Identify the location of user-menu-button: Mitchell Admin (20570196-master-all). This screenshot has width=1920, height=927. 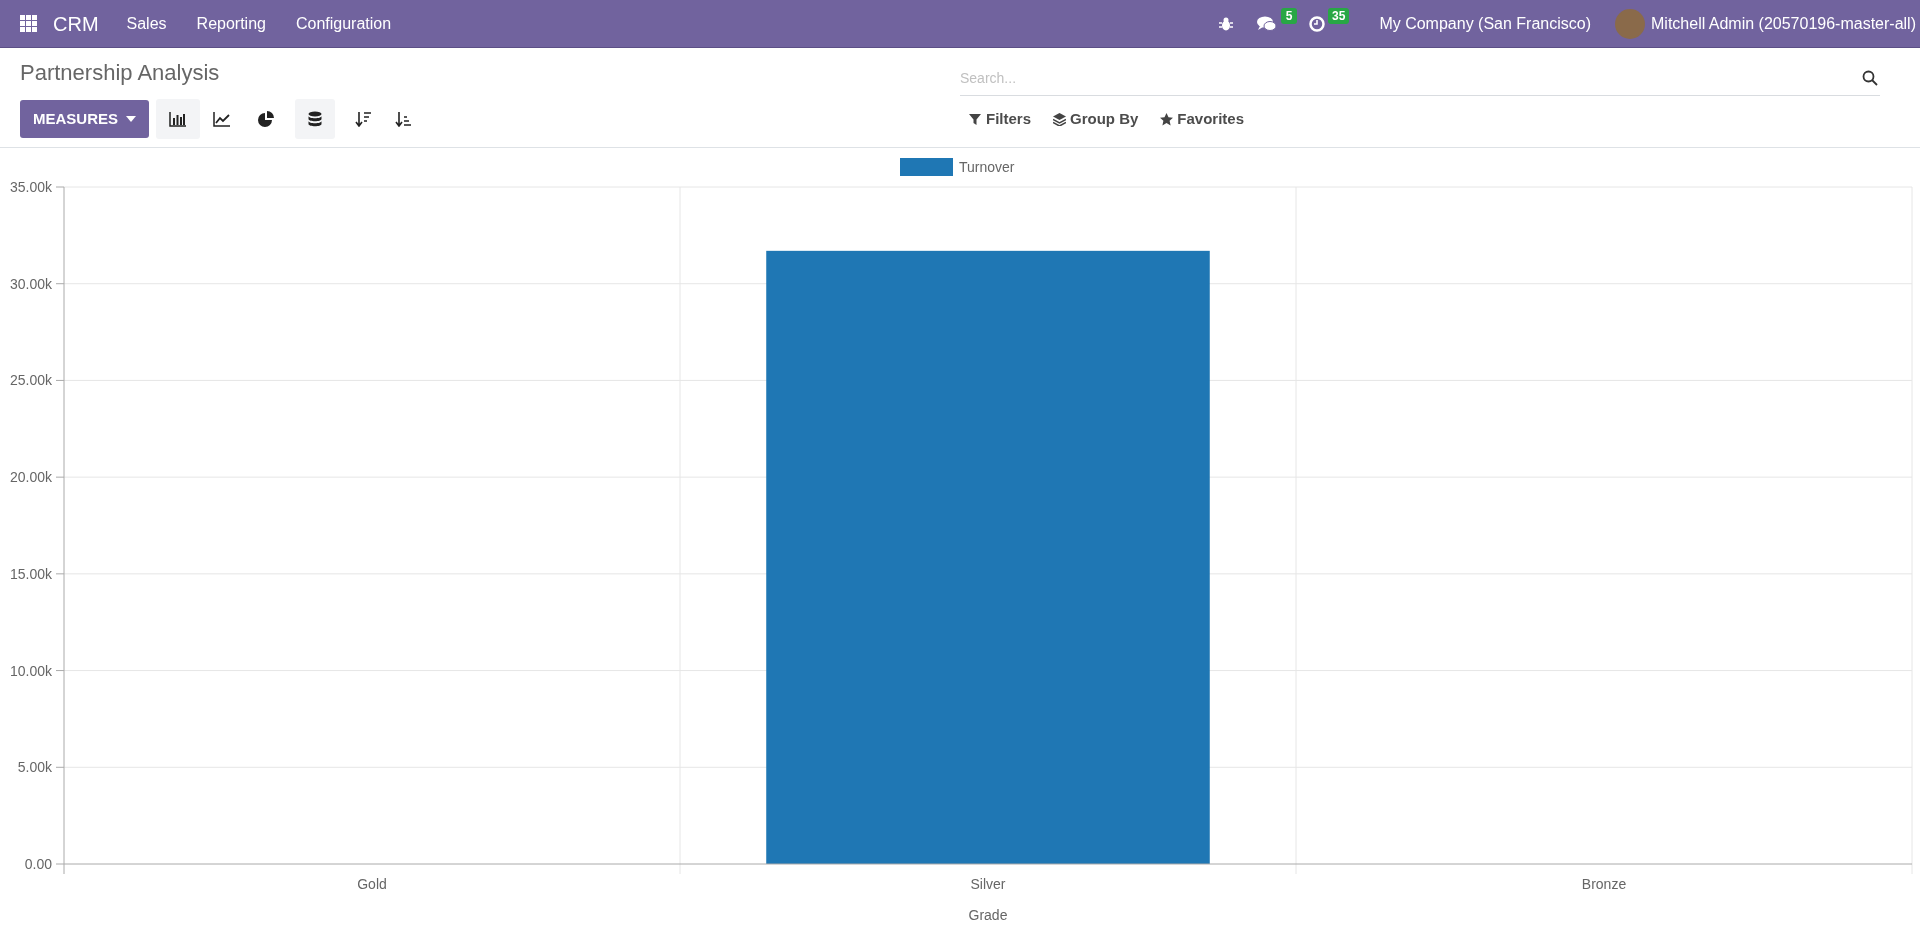
(1765, 23).